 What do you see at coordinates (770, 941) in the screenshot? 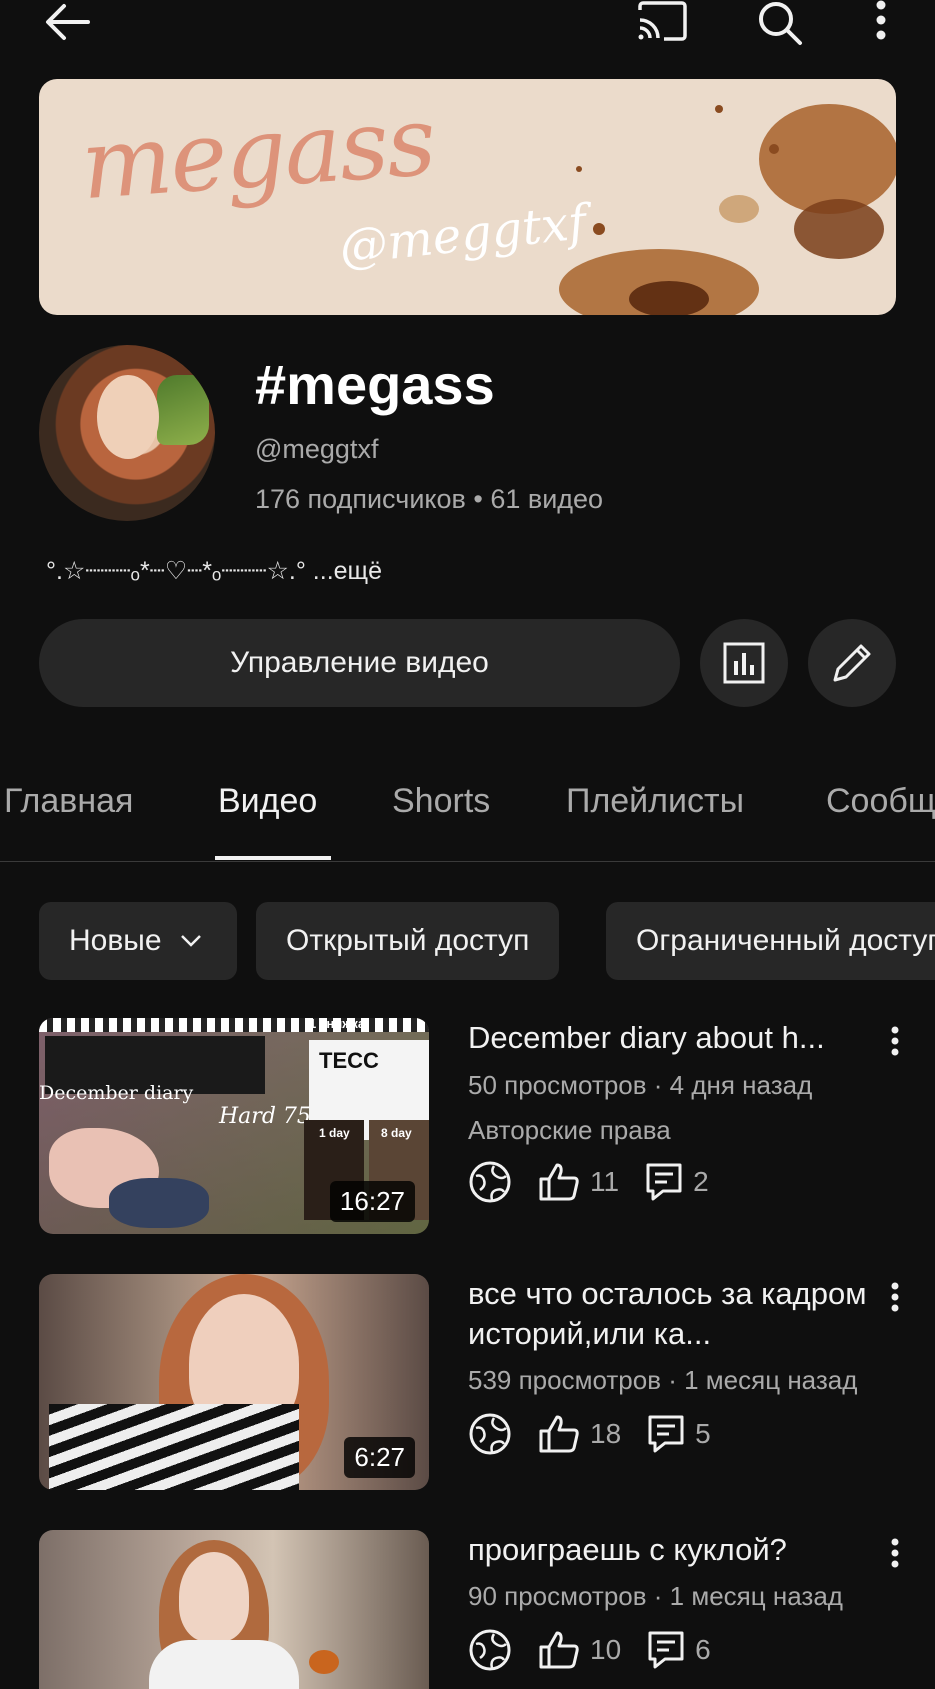
I see `chip-restricted: Ограниченный доступ` at bounding box center [770, 941].